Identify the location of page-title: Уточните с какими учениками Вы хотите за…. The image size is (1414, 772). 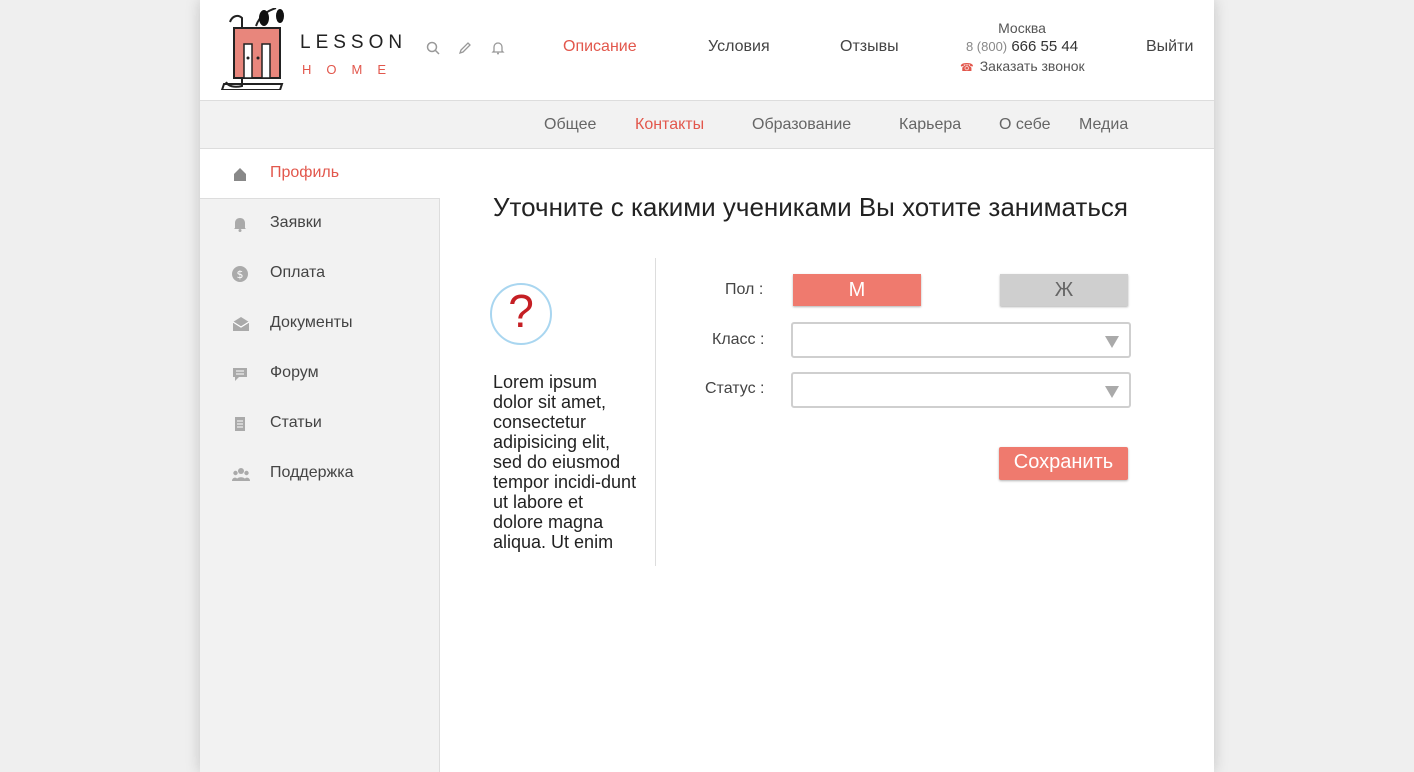
(810, 207).